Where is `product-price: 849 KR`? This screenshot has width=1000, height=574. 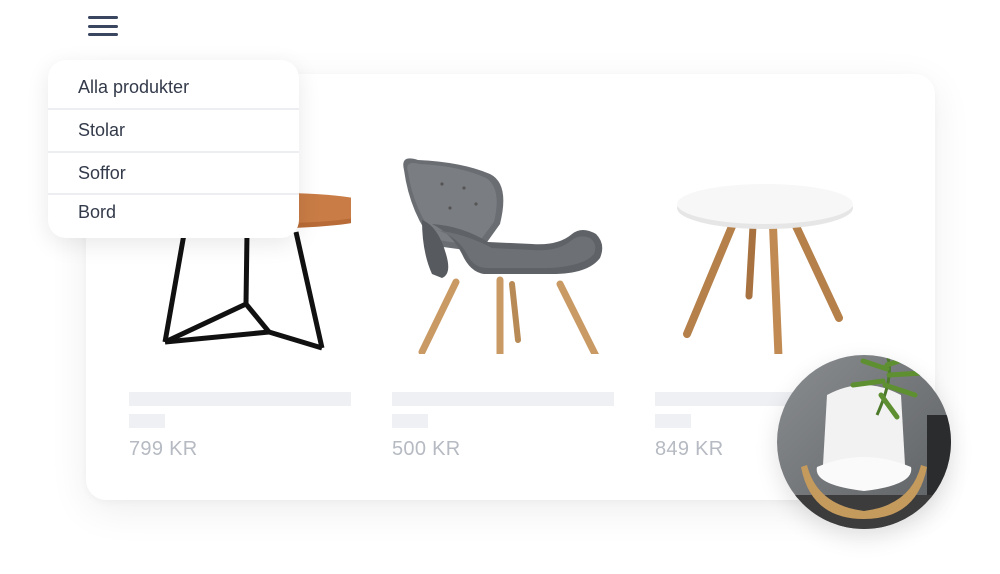 product-price: 849 KR is located at coordinates (689, 449).